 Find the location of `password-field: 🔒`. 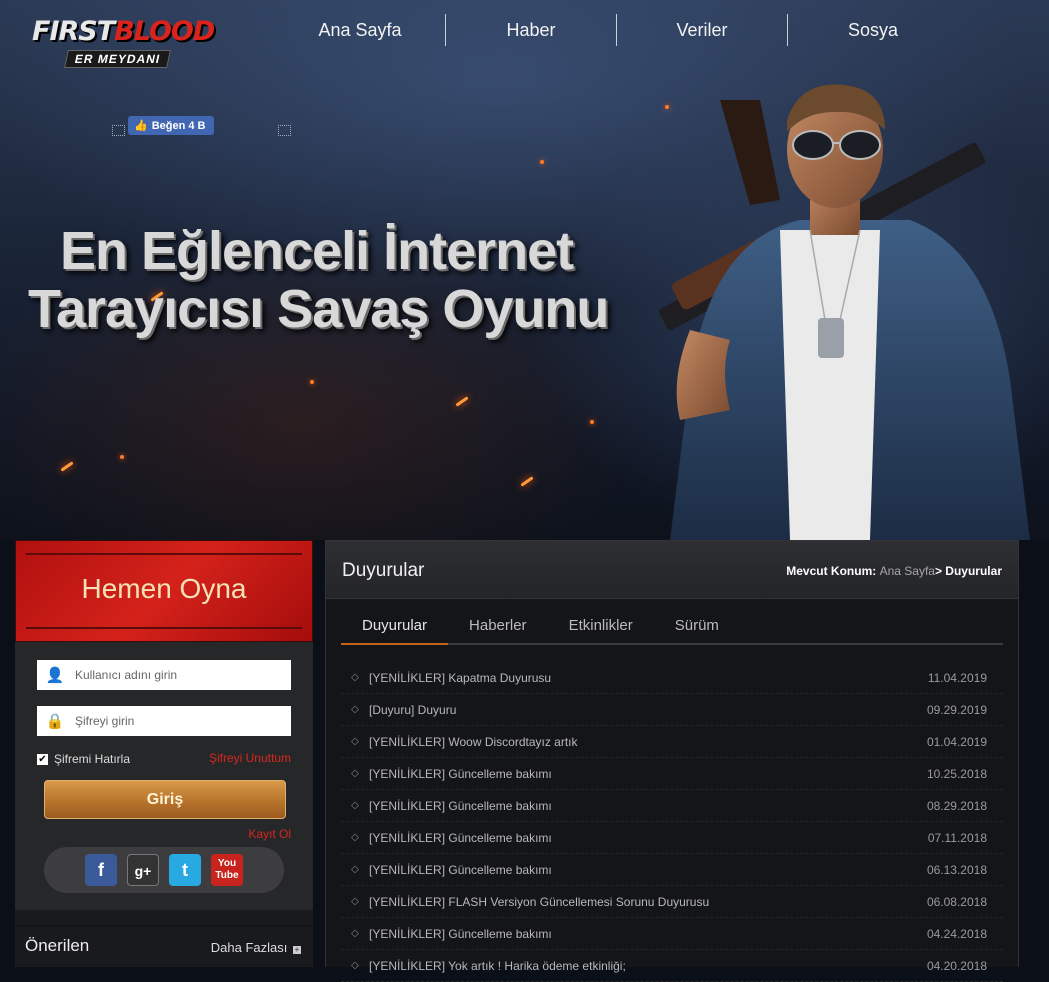

password-field: 🔒 is located at coordinates (164, 721).